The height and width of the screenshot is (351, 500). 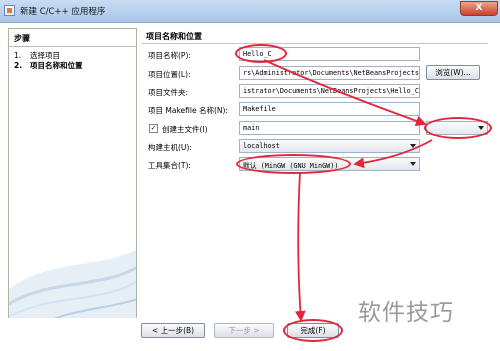 I want to click on main-file-input: main, so click(x=329, y=128).